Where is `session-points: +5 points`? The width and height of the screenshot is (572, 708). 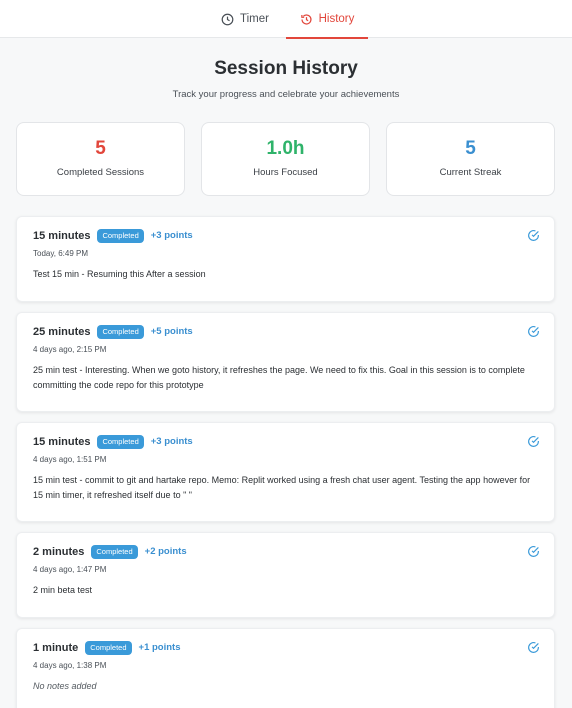 session-points: +5 points is located at coordinates (171, 332).